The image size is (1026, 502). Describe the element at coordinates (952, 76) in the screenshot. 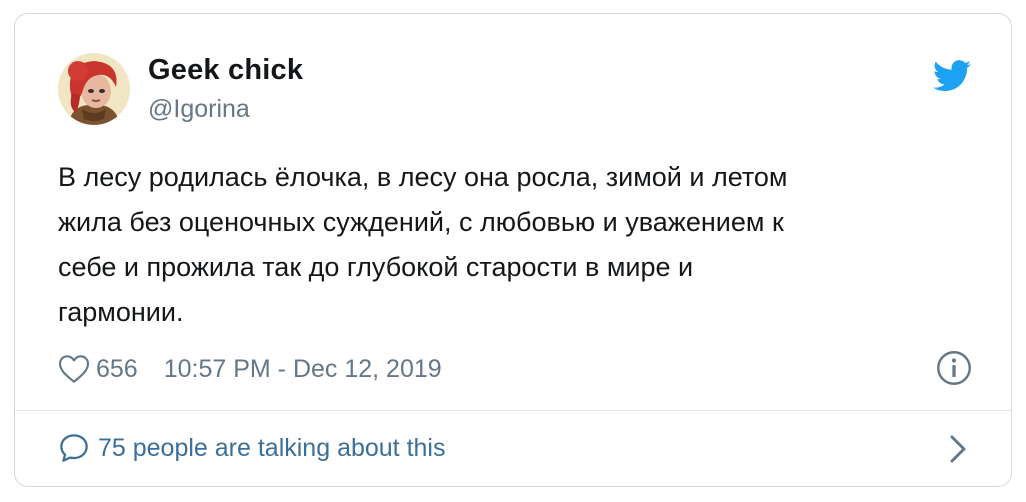

I see `twitter-bird-icon` at that location.